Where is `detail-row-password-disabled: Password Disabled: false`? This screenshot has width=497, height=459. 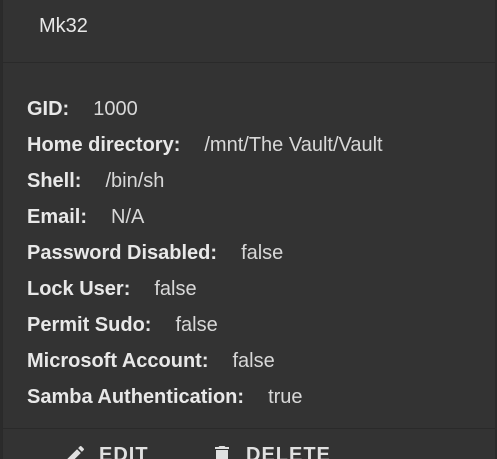
detail-row-password-disabled: Password Disabled: false is located at coordinates (261, 253).